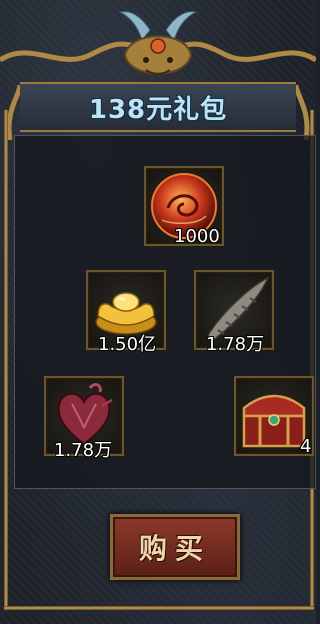  I want to click on item-quantity: 1.50亿, so click(127, 344).